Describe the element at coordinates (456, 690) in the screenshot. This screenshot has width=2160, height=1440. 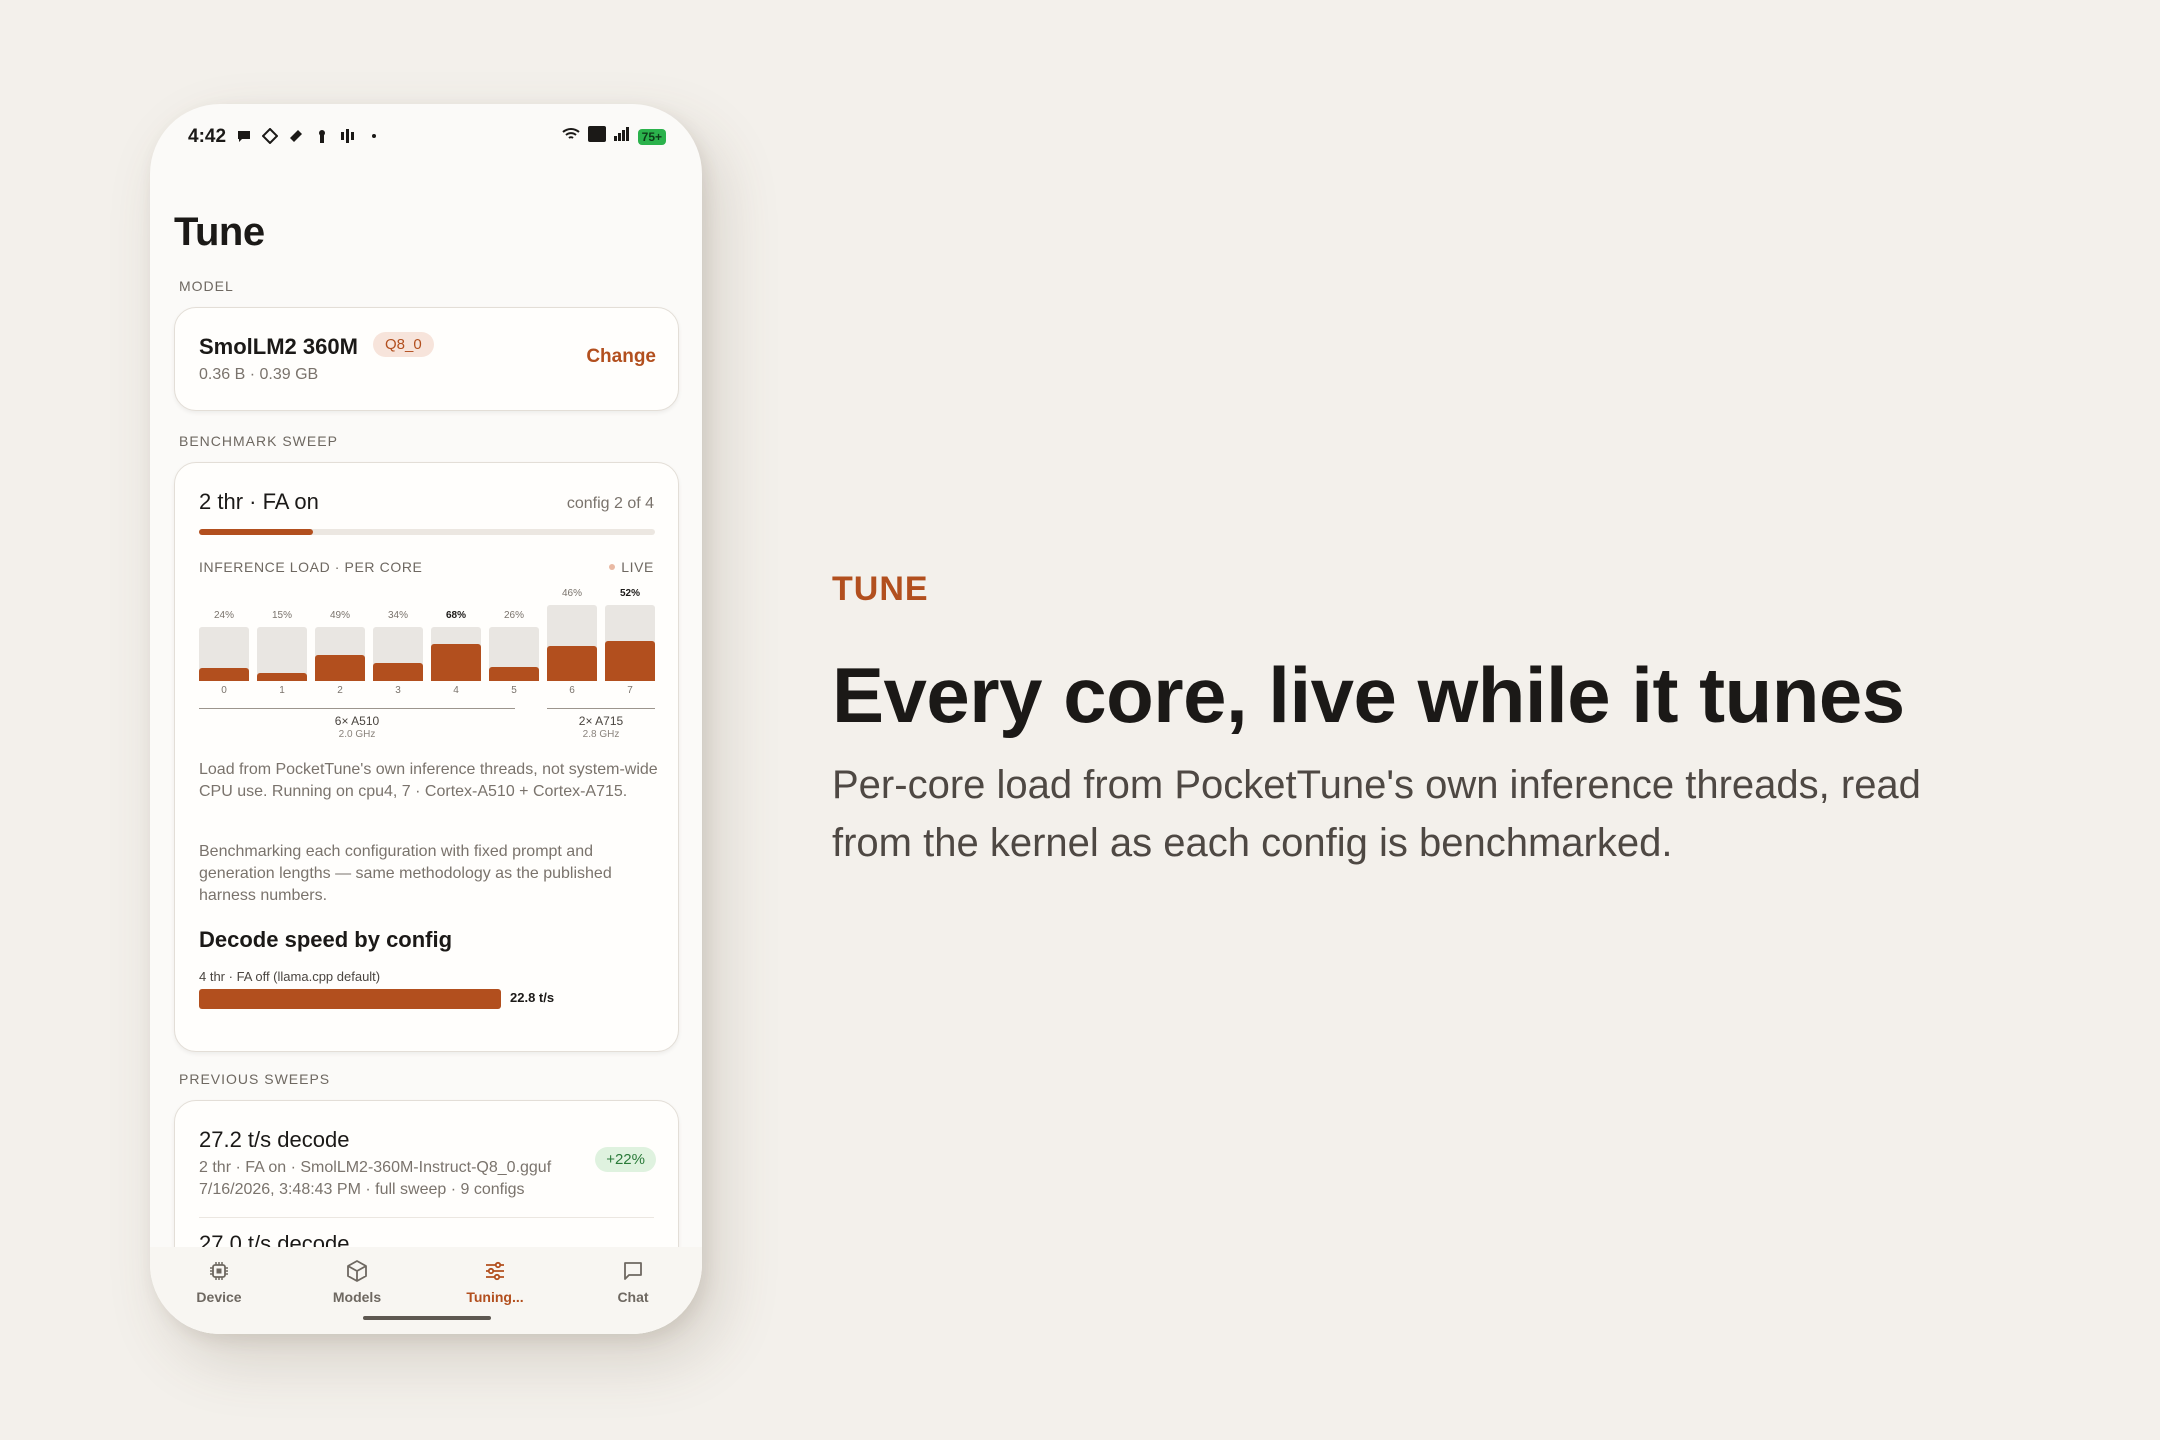
I see `core-index-label: 4` at that location.